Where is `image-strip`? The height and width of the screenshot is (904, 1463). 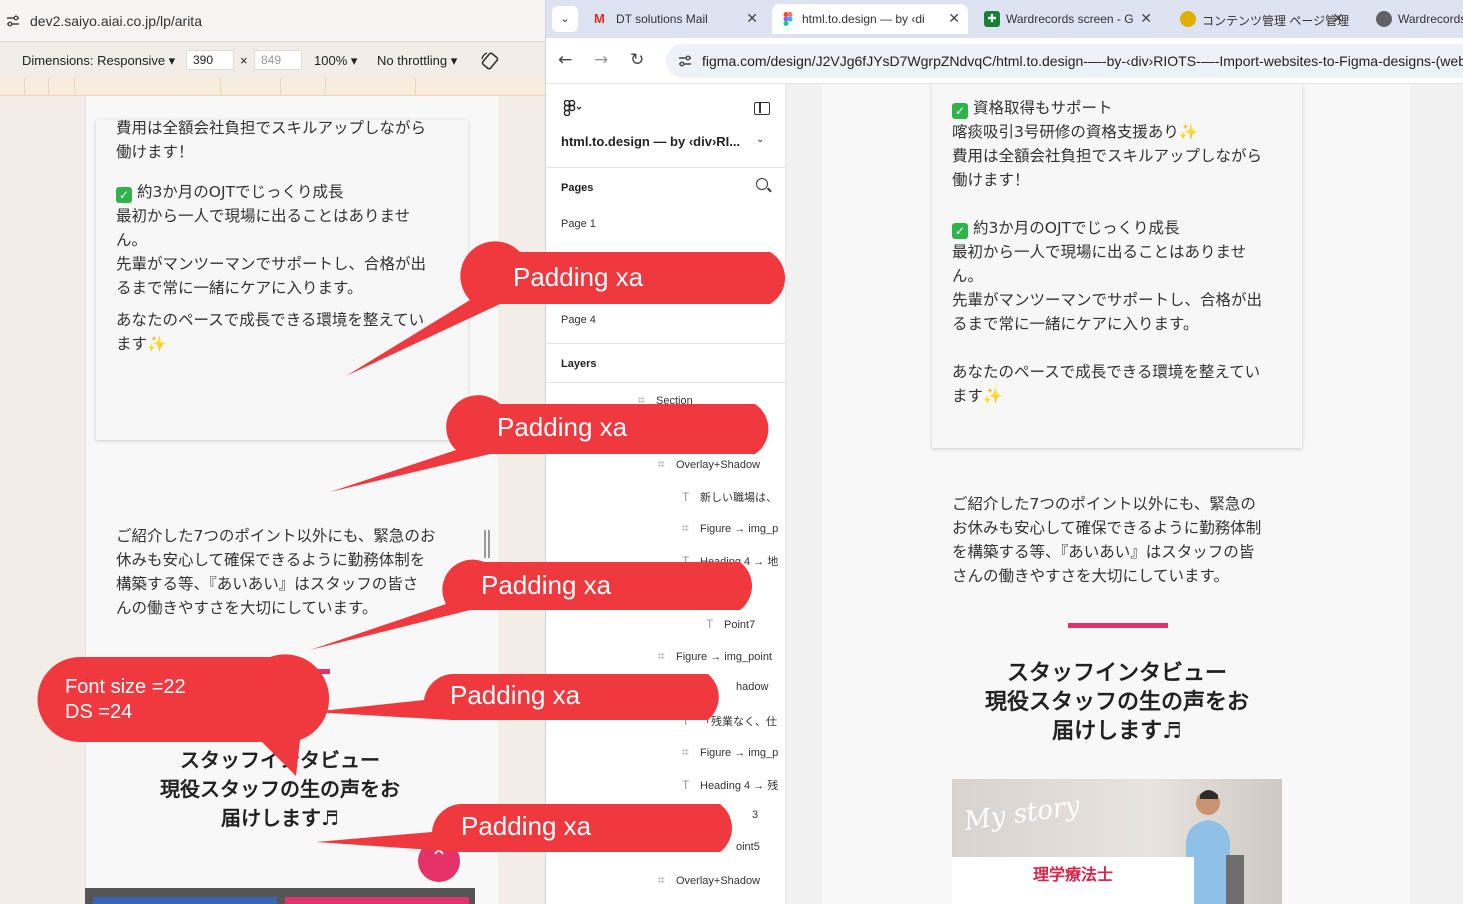
image-strip is located at coordinates (280, 896).